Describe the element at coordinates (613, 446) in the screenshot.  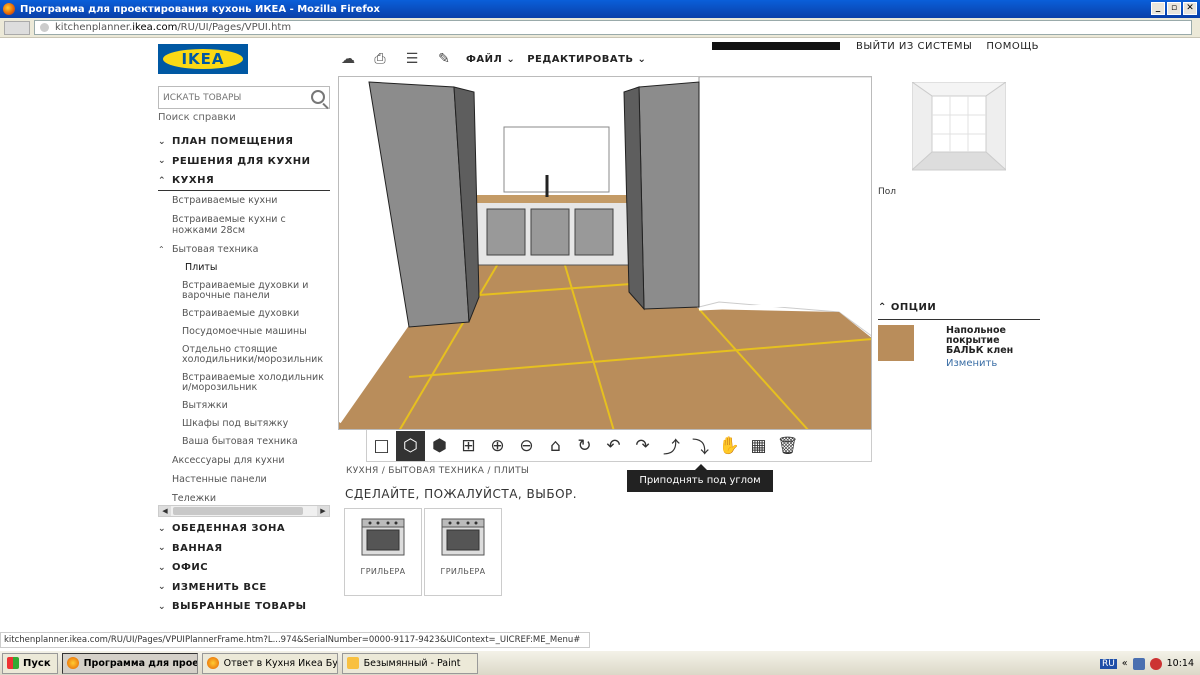
I see `rotate-left-icon: ↶` at that location.